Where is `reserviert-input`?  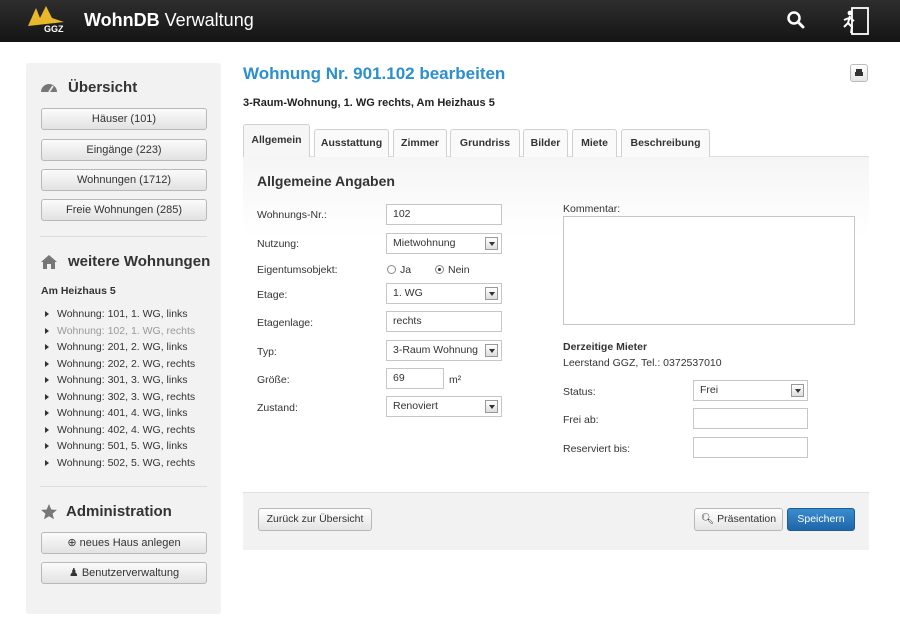
reserviert-input is located at coordinates (750, 447).